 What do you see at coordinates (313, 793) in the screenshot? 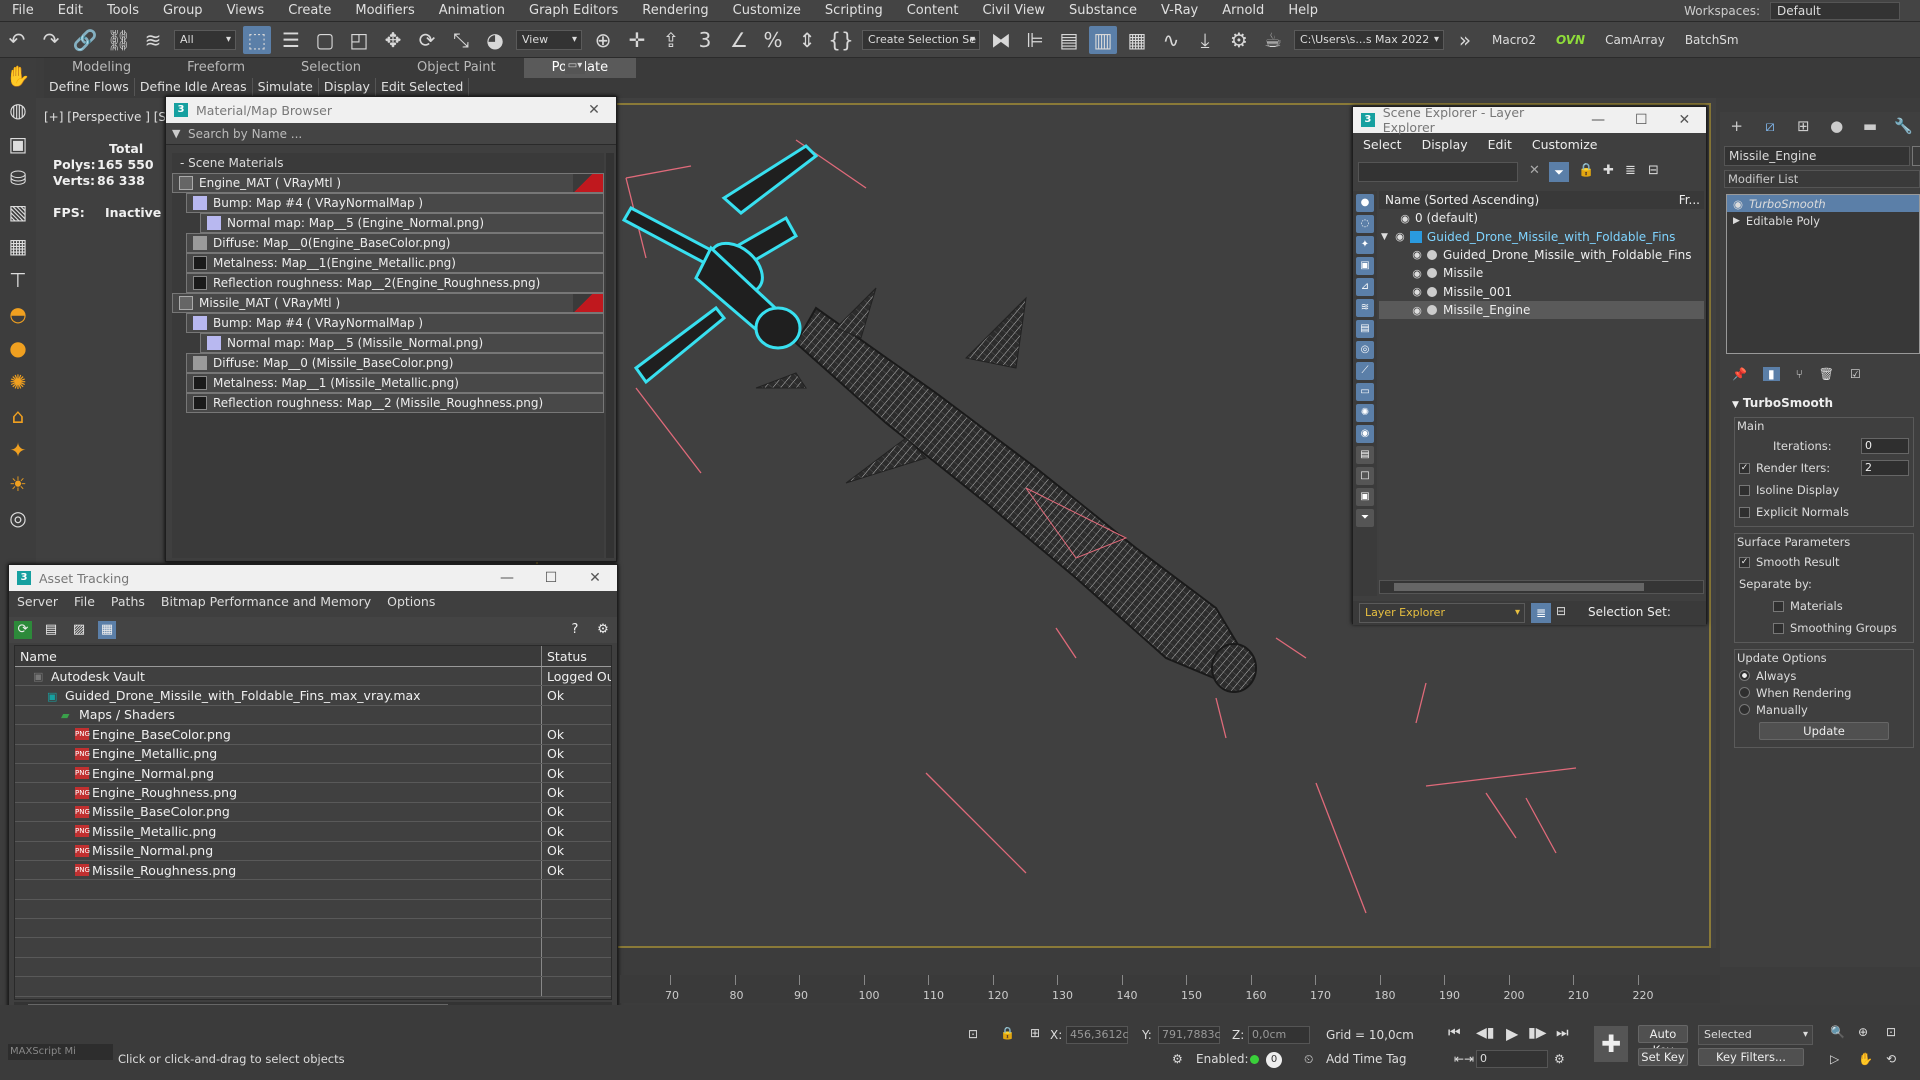
I see `asset-row: PNG Engine_Roughness.png Ok` at bounding box center [313, 793].